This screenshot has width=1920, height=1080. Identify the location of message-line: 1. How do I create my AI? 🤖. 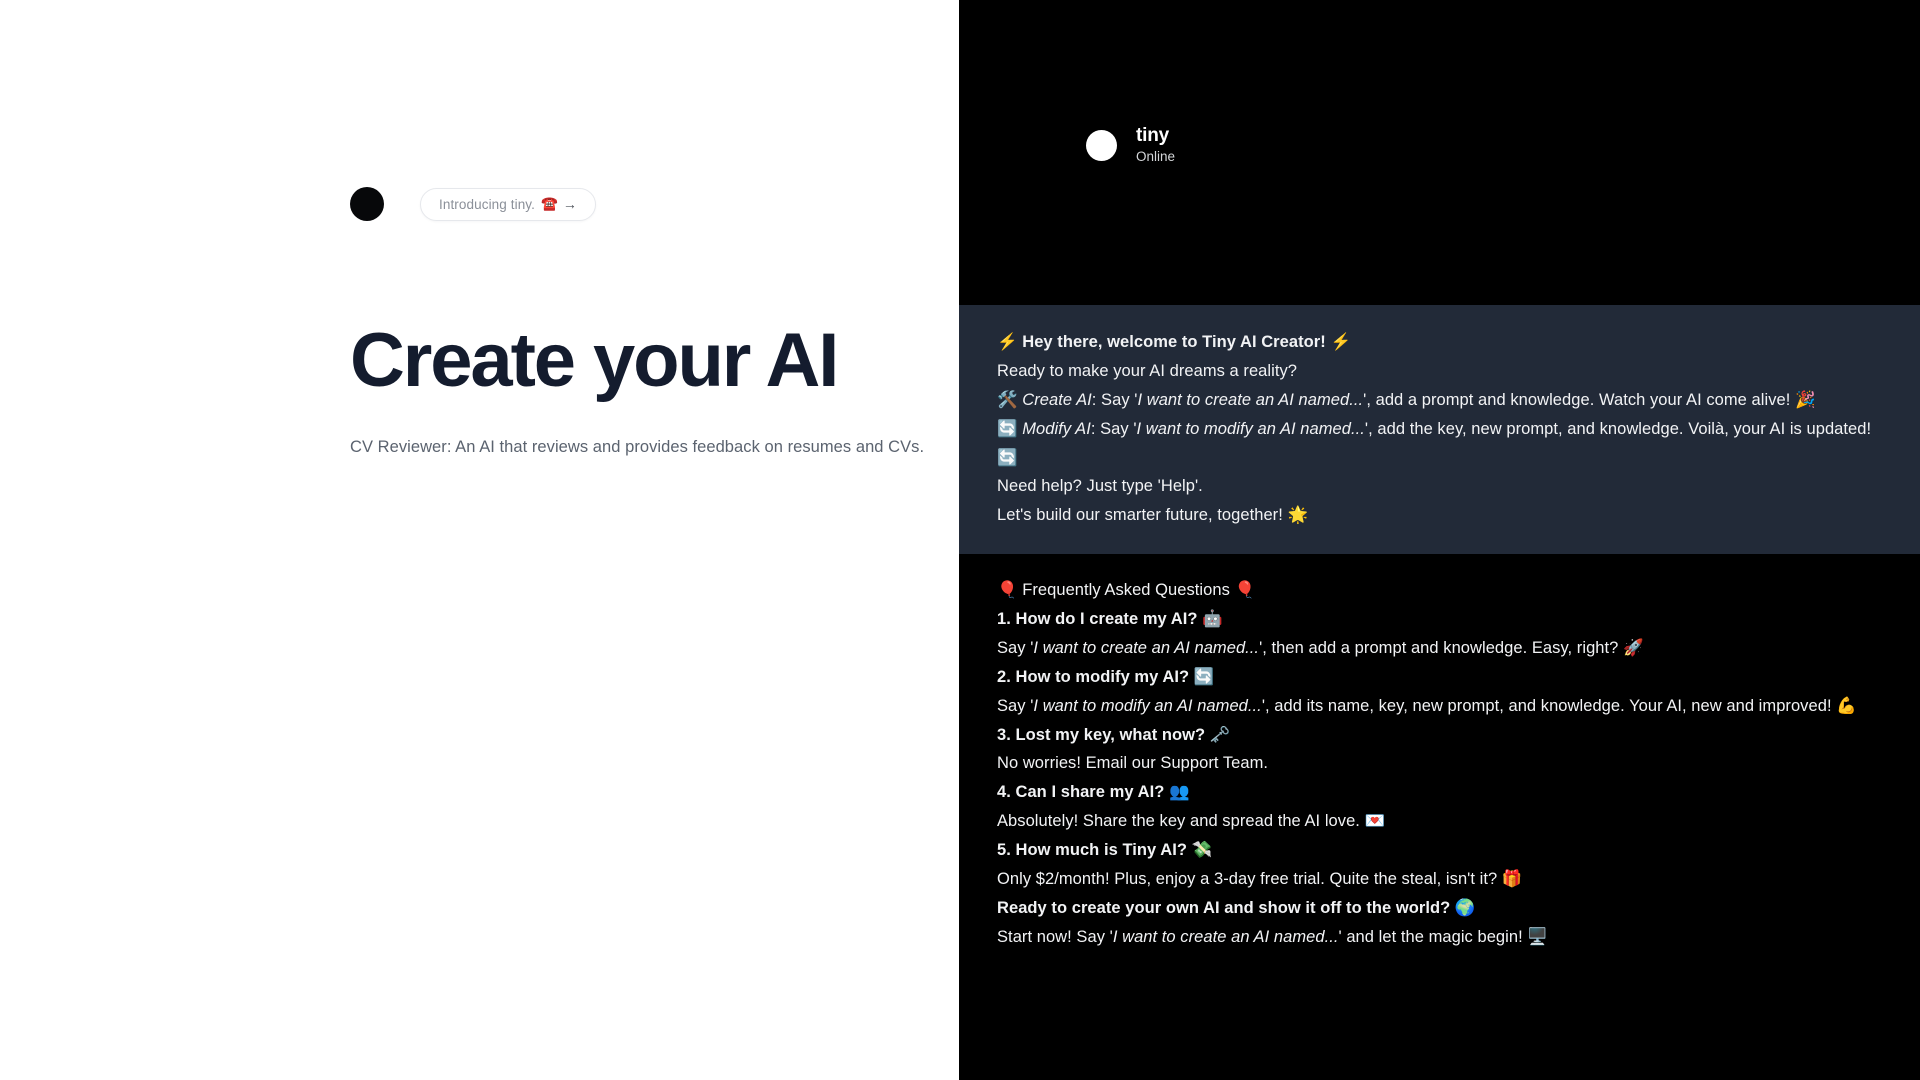
(1110, 619).